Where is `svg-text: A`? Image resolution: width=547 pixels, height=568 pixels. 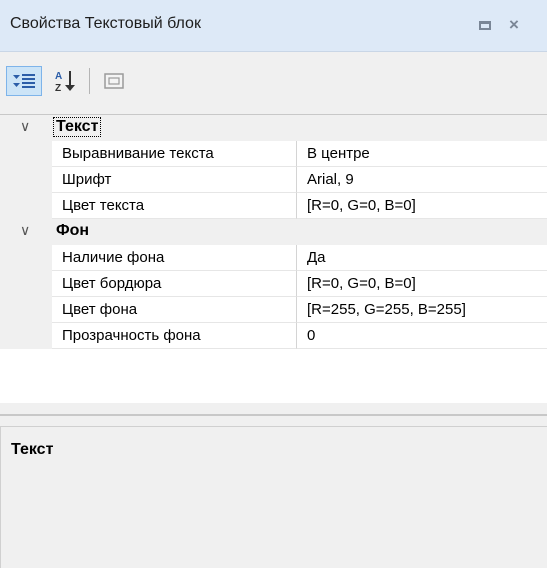
svg-text: A is located at coordinates (58, 76).